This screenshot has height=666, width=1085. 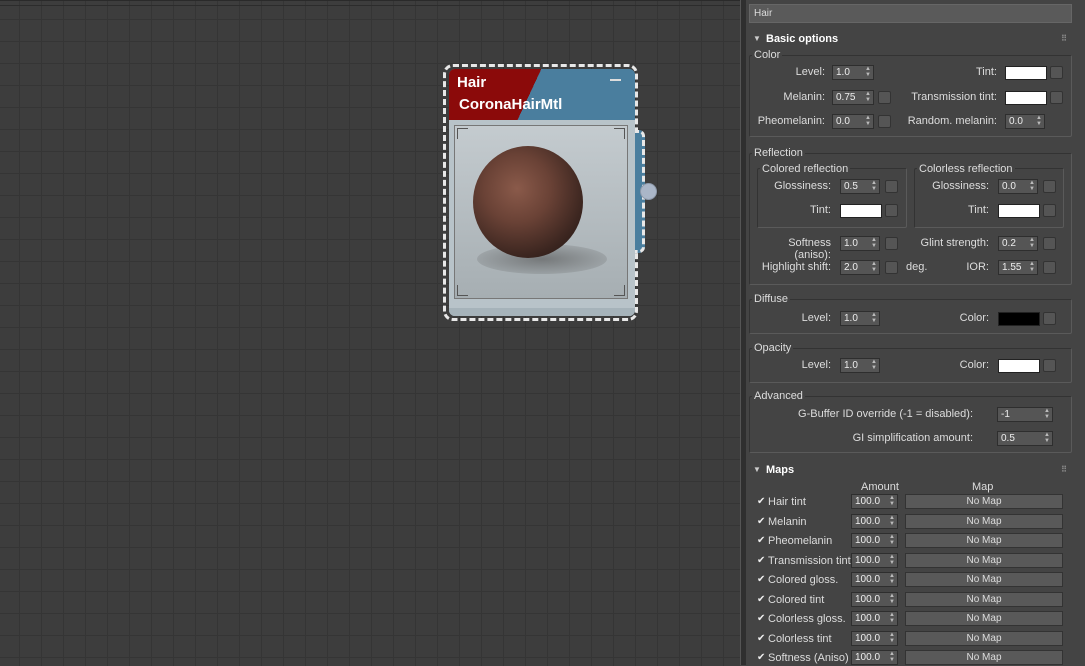 I want to click on diffuse-level-label: Level:, so click(x=816, y=318).